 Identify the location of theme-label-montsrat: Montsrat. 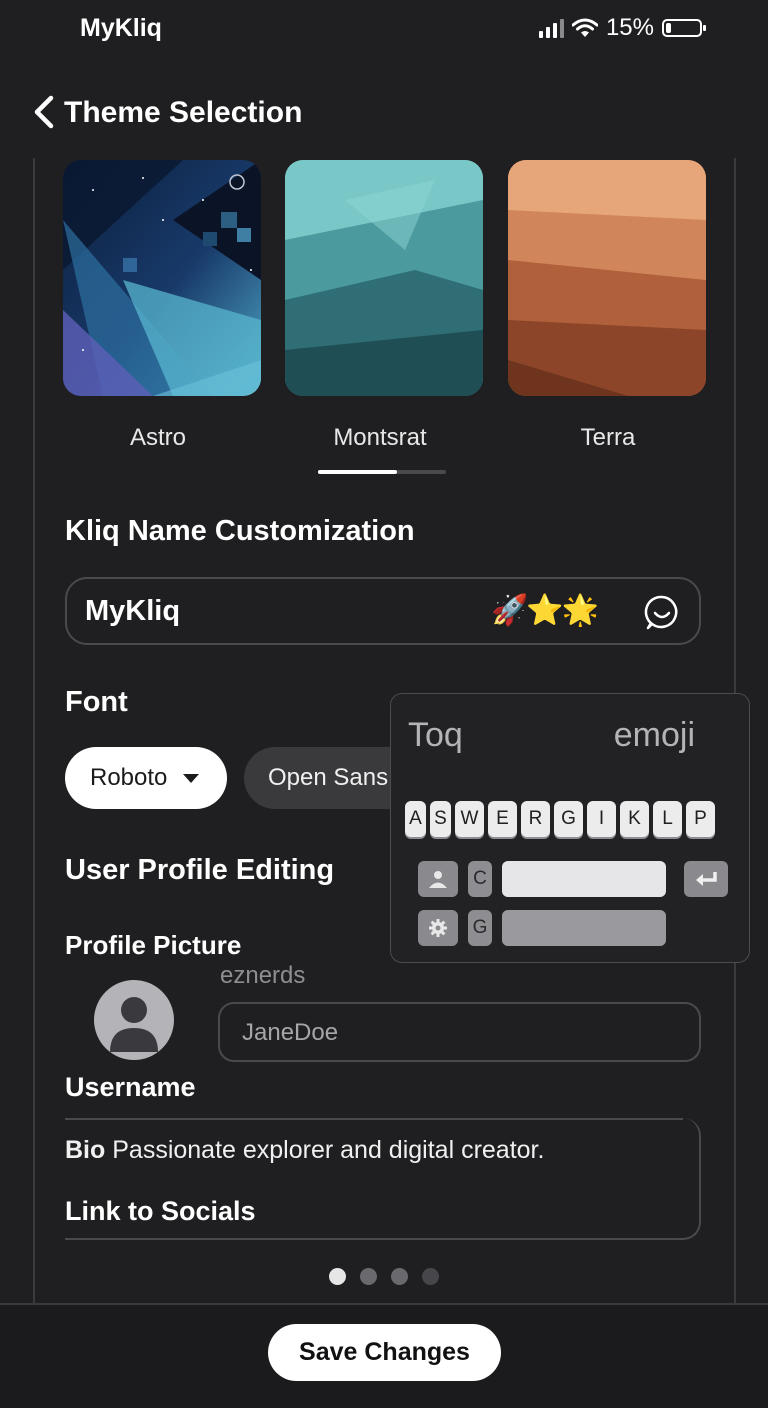
(380, 437).